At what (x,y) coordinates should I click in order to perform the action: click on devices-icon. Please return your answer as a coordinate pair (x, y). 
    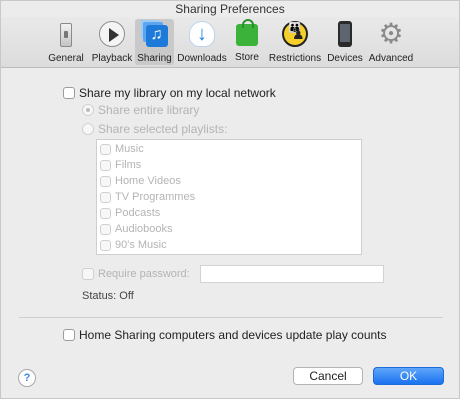
    Looking at the image, I should click on (345, 34).